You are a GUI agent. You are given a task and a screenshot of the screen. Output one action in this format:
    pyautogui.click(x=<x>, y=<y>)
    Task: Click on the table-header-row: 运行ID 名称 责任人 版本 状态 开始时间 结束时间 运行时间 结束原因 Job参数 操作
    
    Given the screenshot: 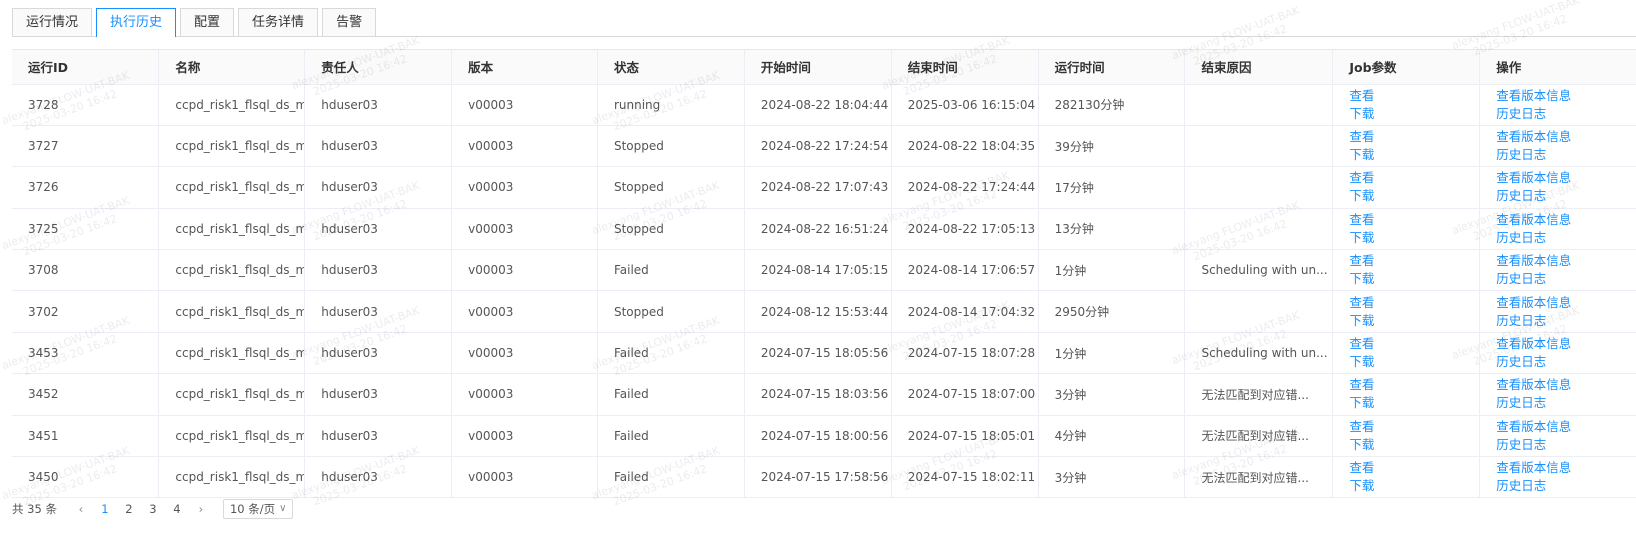 What is the action you would take?
    pyautogui.click(x=824, y=67)
    